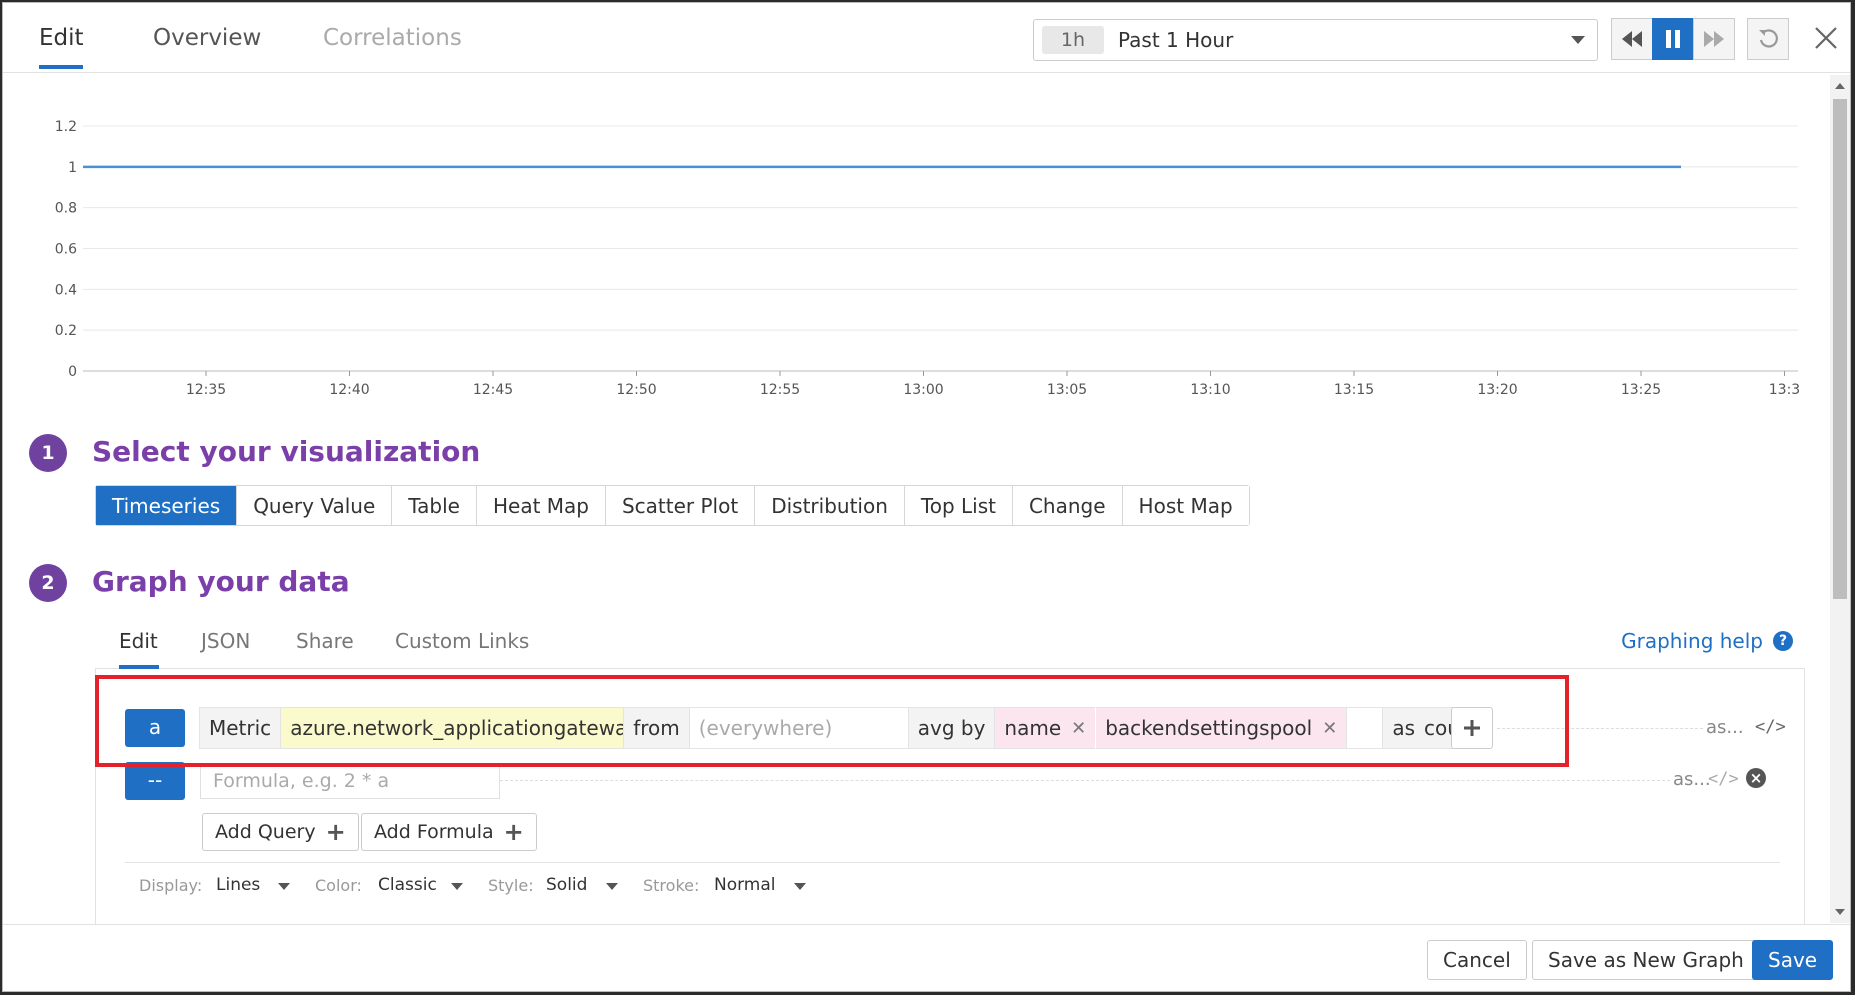 This screenshot has width=1855, height=995. What do you see at coordinates (221, 581) in the screenshot?
I see `section-title-graph-data: Graph your data` at bounding box center [221, 581].